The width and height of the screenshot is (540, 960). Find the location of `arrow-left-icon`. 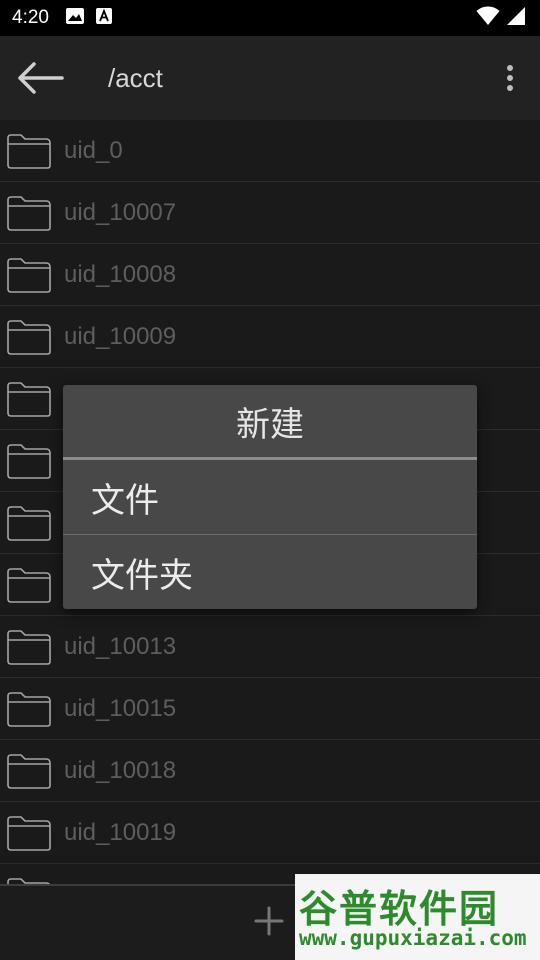

arrow-left-icon is located at coordinates (41, 78).